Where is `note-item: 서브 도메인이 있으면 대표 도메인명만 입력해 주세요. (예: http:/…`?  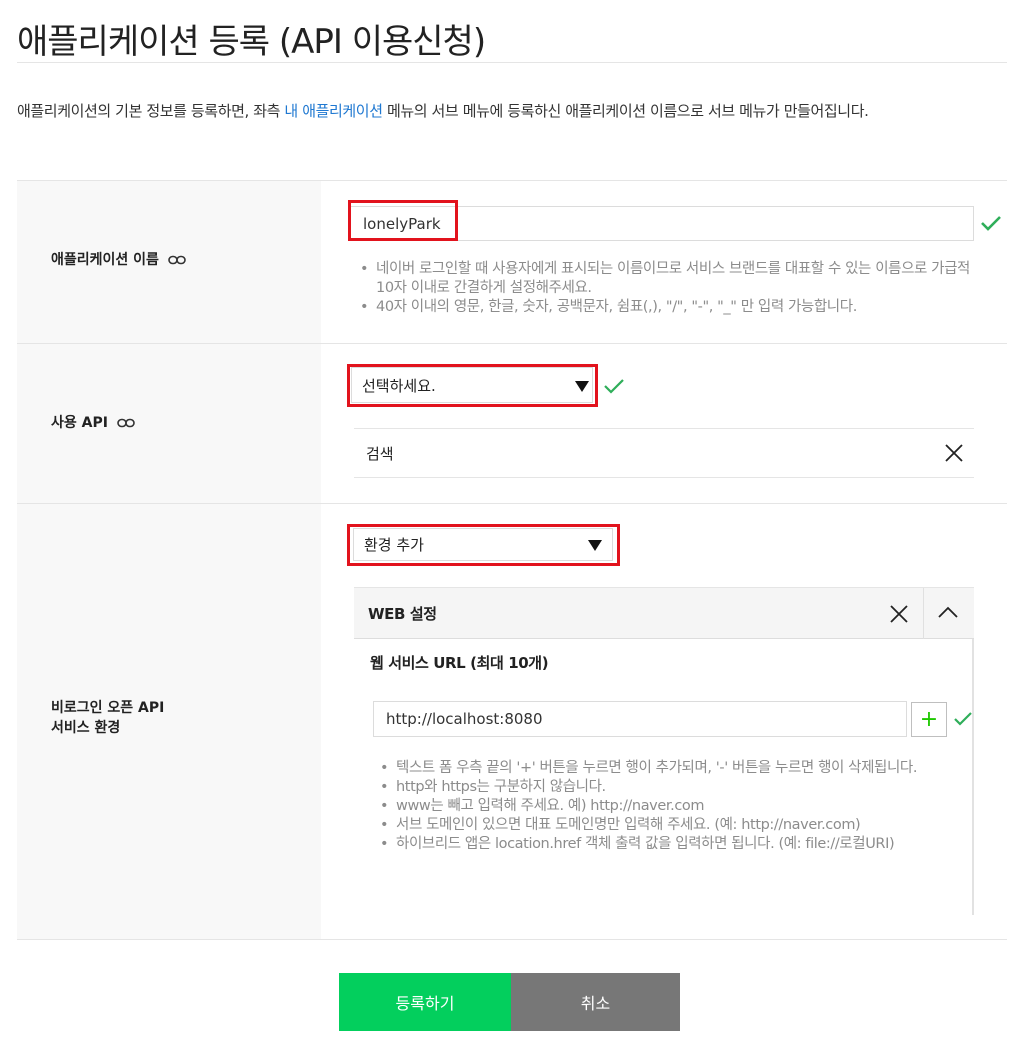
note-item: 서브 도메인이 있으면 대표 도메인명만 입력해 주세요. (예: http:/… is located at coordinates (662, 825).